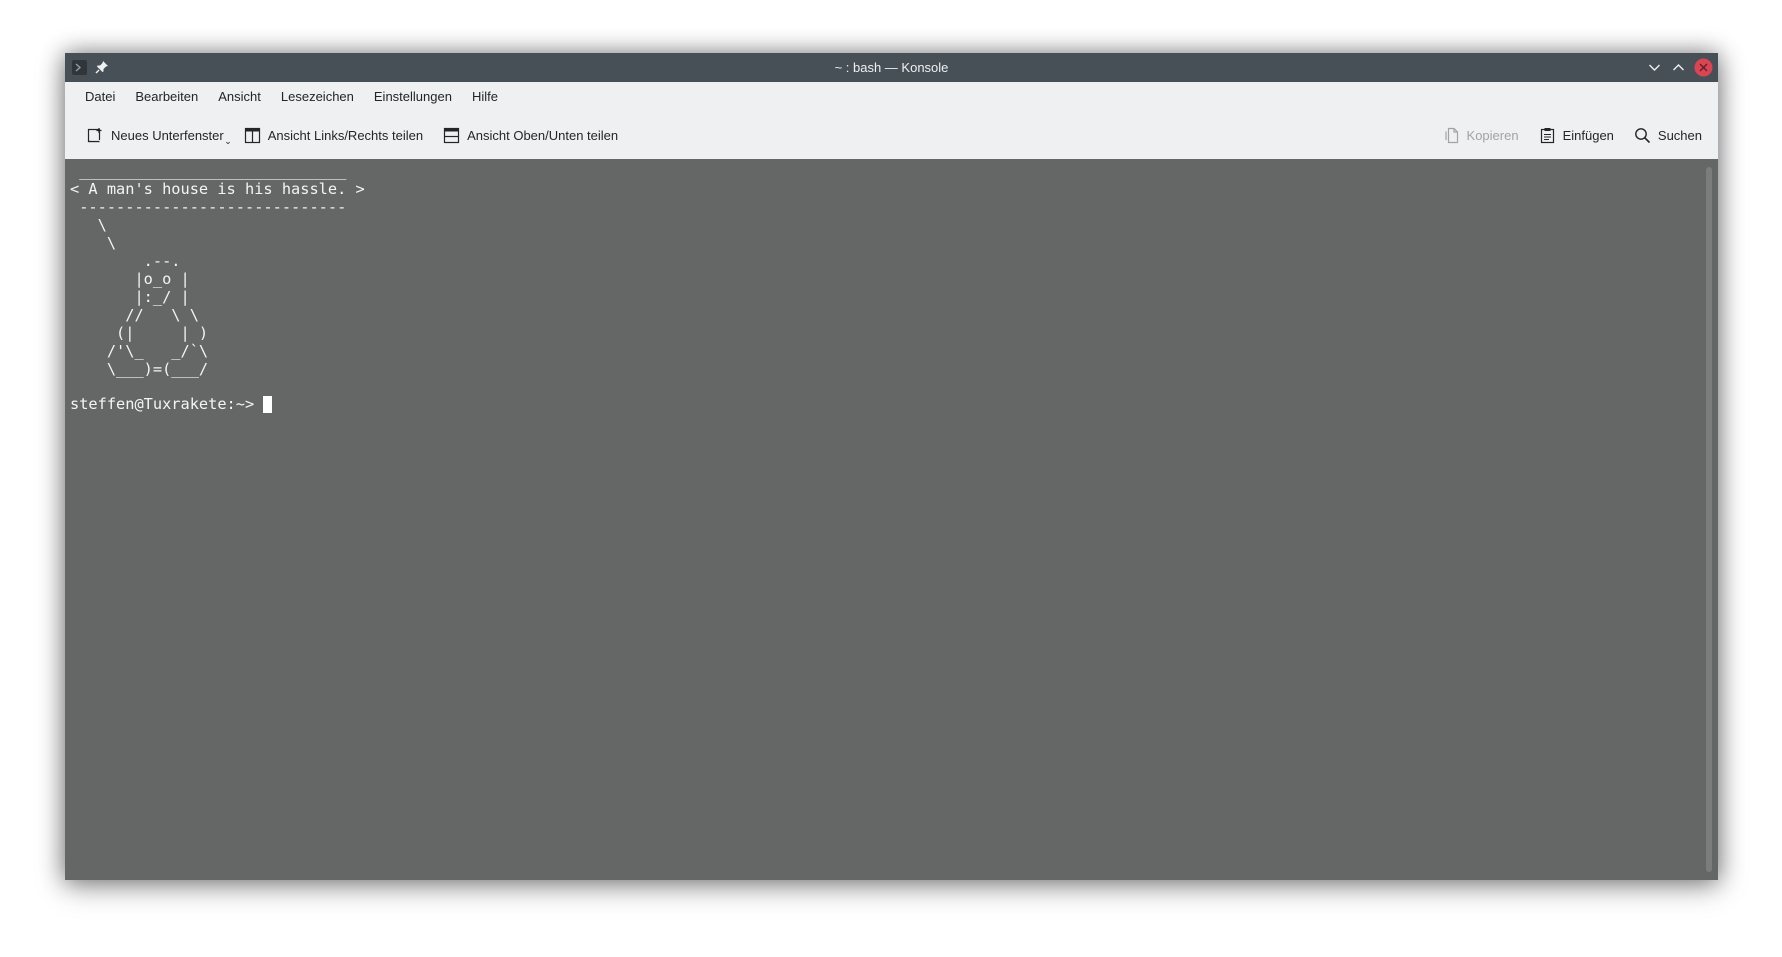 This screenshot has height=957, width=1782. I want to click on search-label: Suchen, so click(1679, 135).